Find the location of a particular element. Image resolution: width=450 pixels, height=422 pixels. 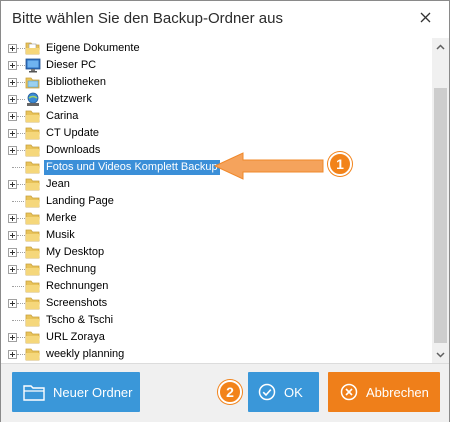

chevron-down-icon is located at coordinates (440, 354).